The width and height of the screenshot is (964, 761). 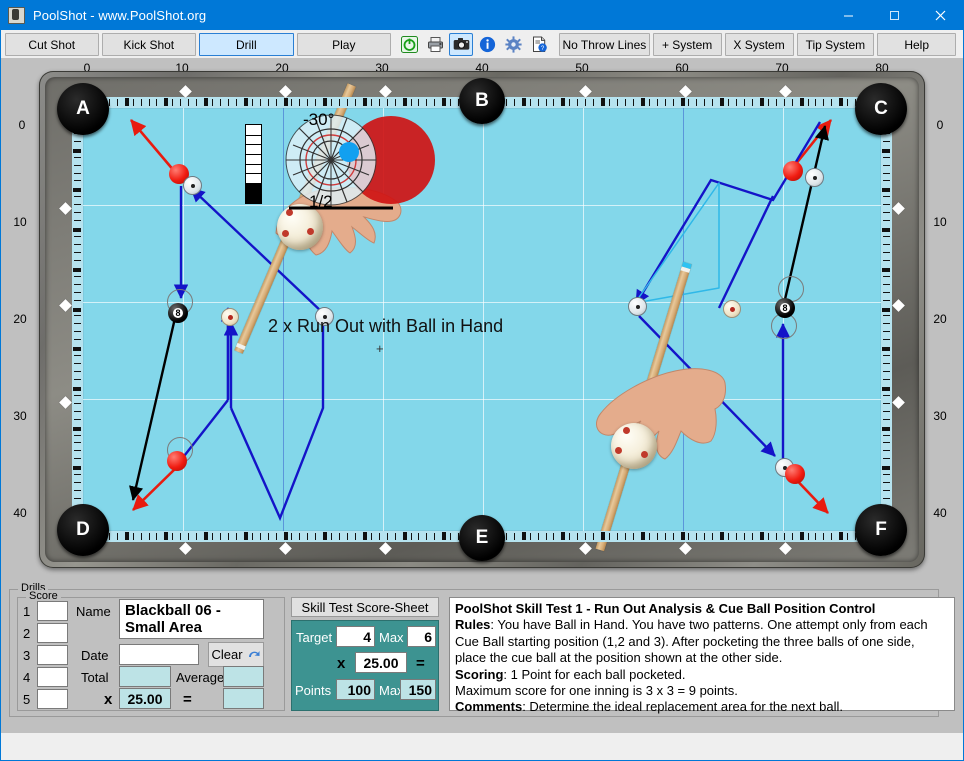 What do you see at coordinates (814, 177) in the screenshot?
I see `ball-ghost-right-top` at bounding box center [814, 177].